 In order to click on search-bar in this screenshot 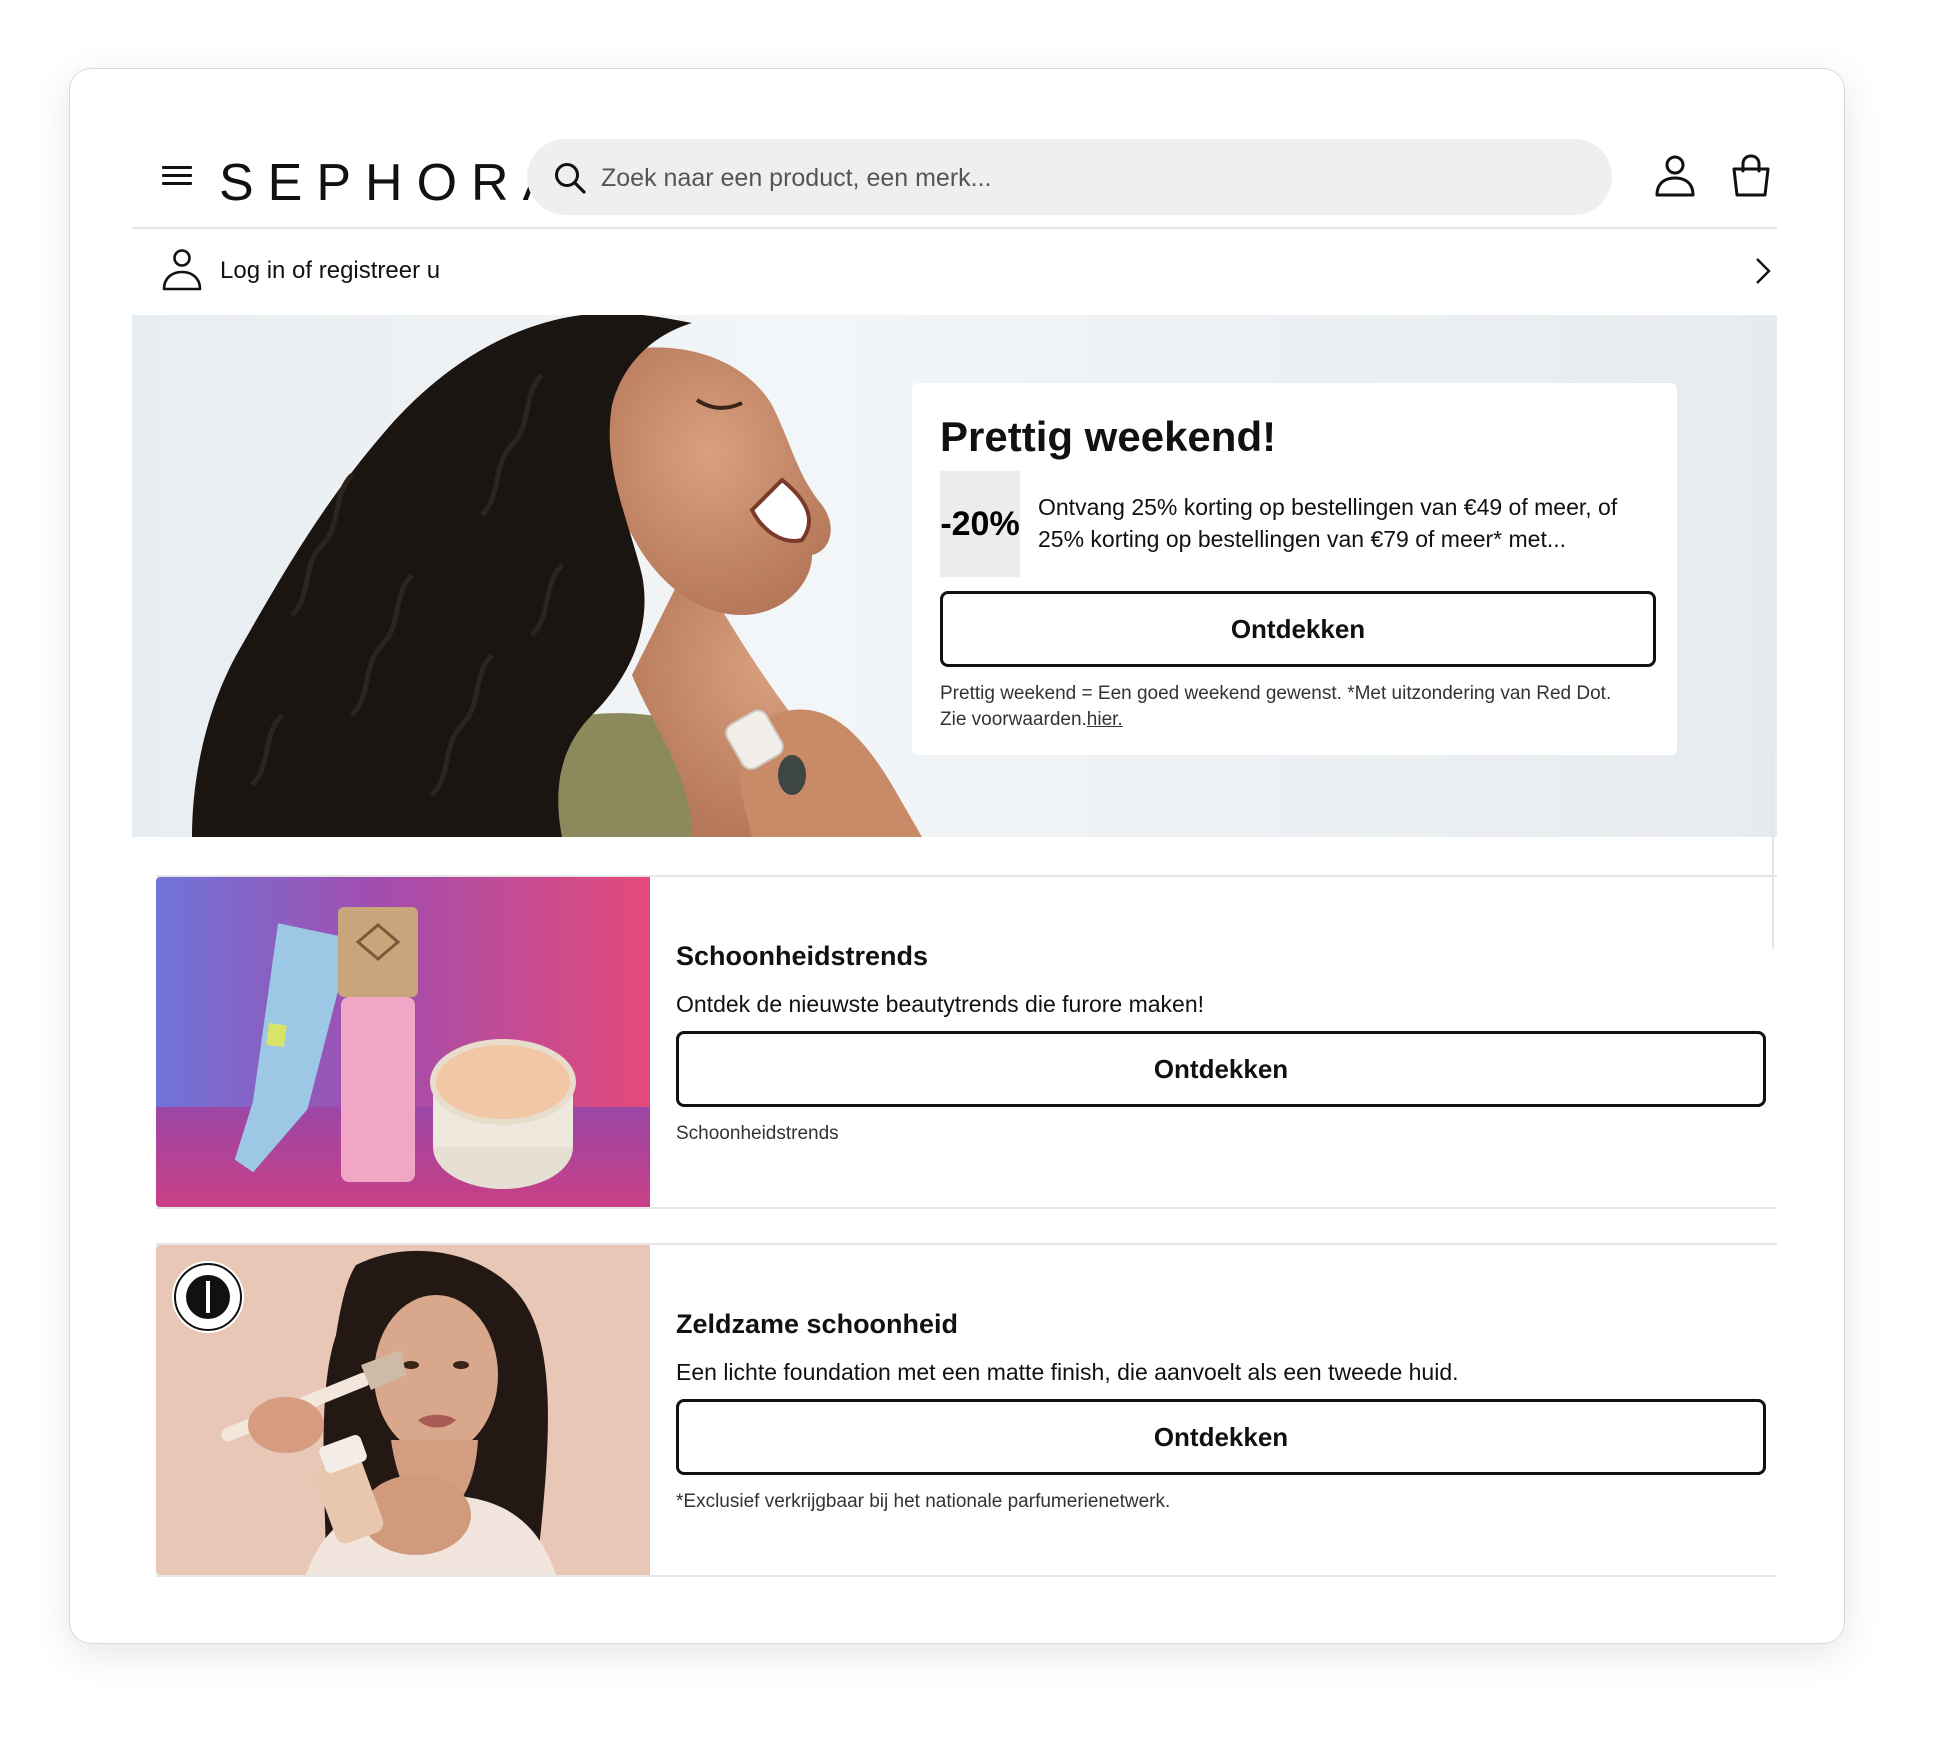, I will do `click(1069, 177)`.